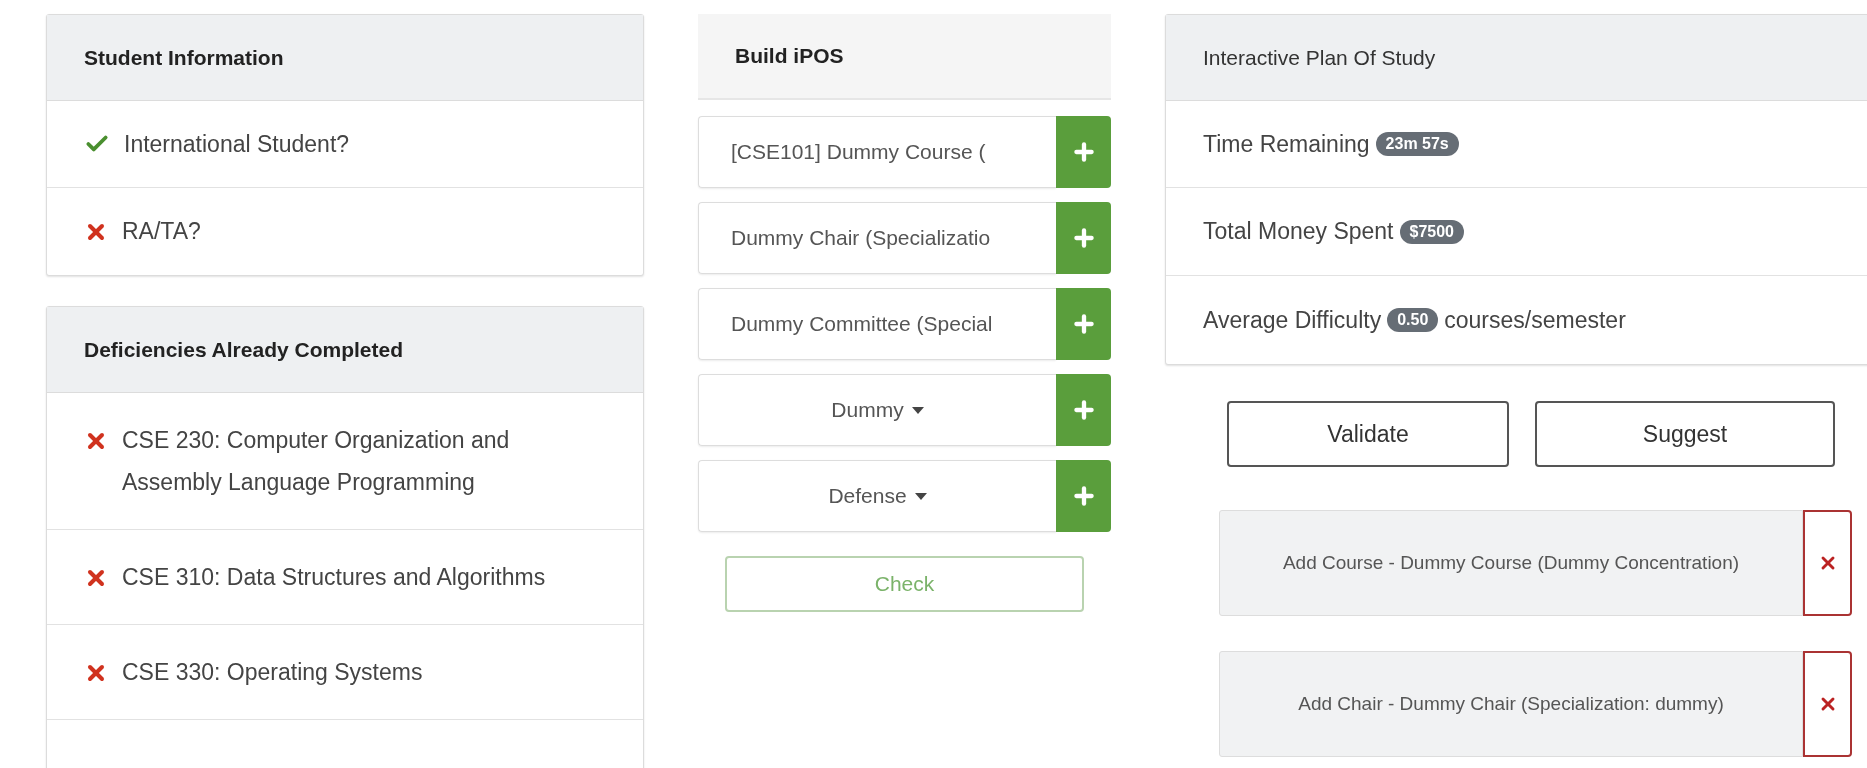 Image resolution: width=1867 pixels, height=768 pixels. Describe the element at coordinates (272, 672) in the screenshot. I see `deficiency-label: CSE 330: Operating Systems` at that location.